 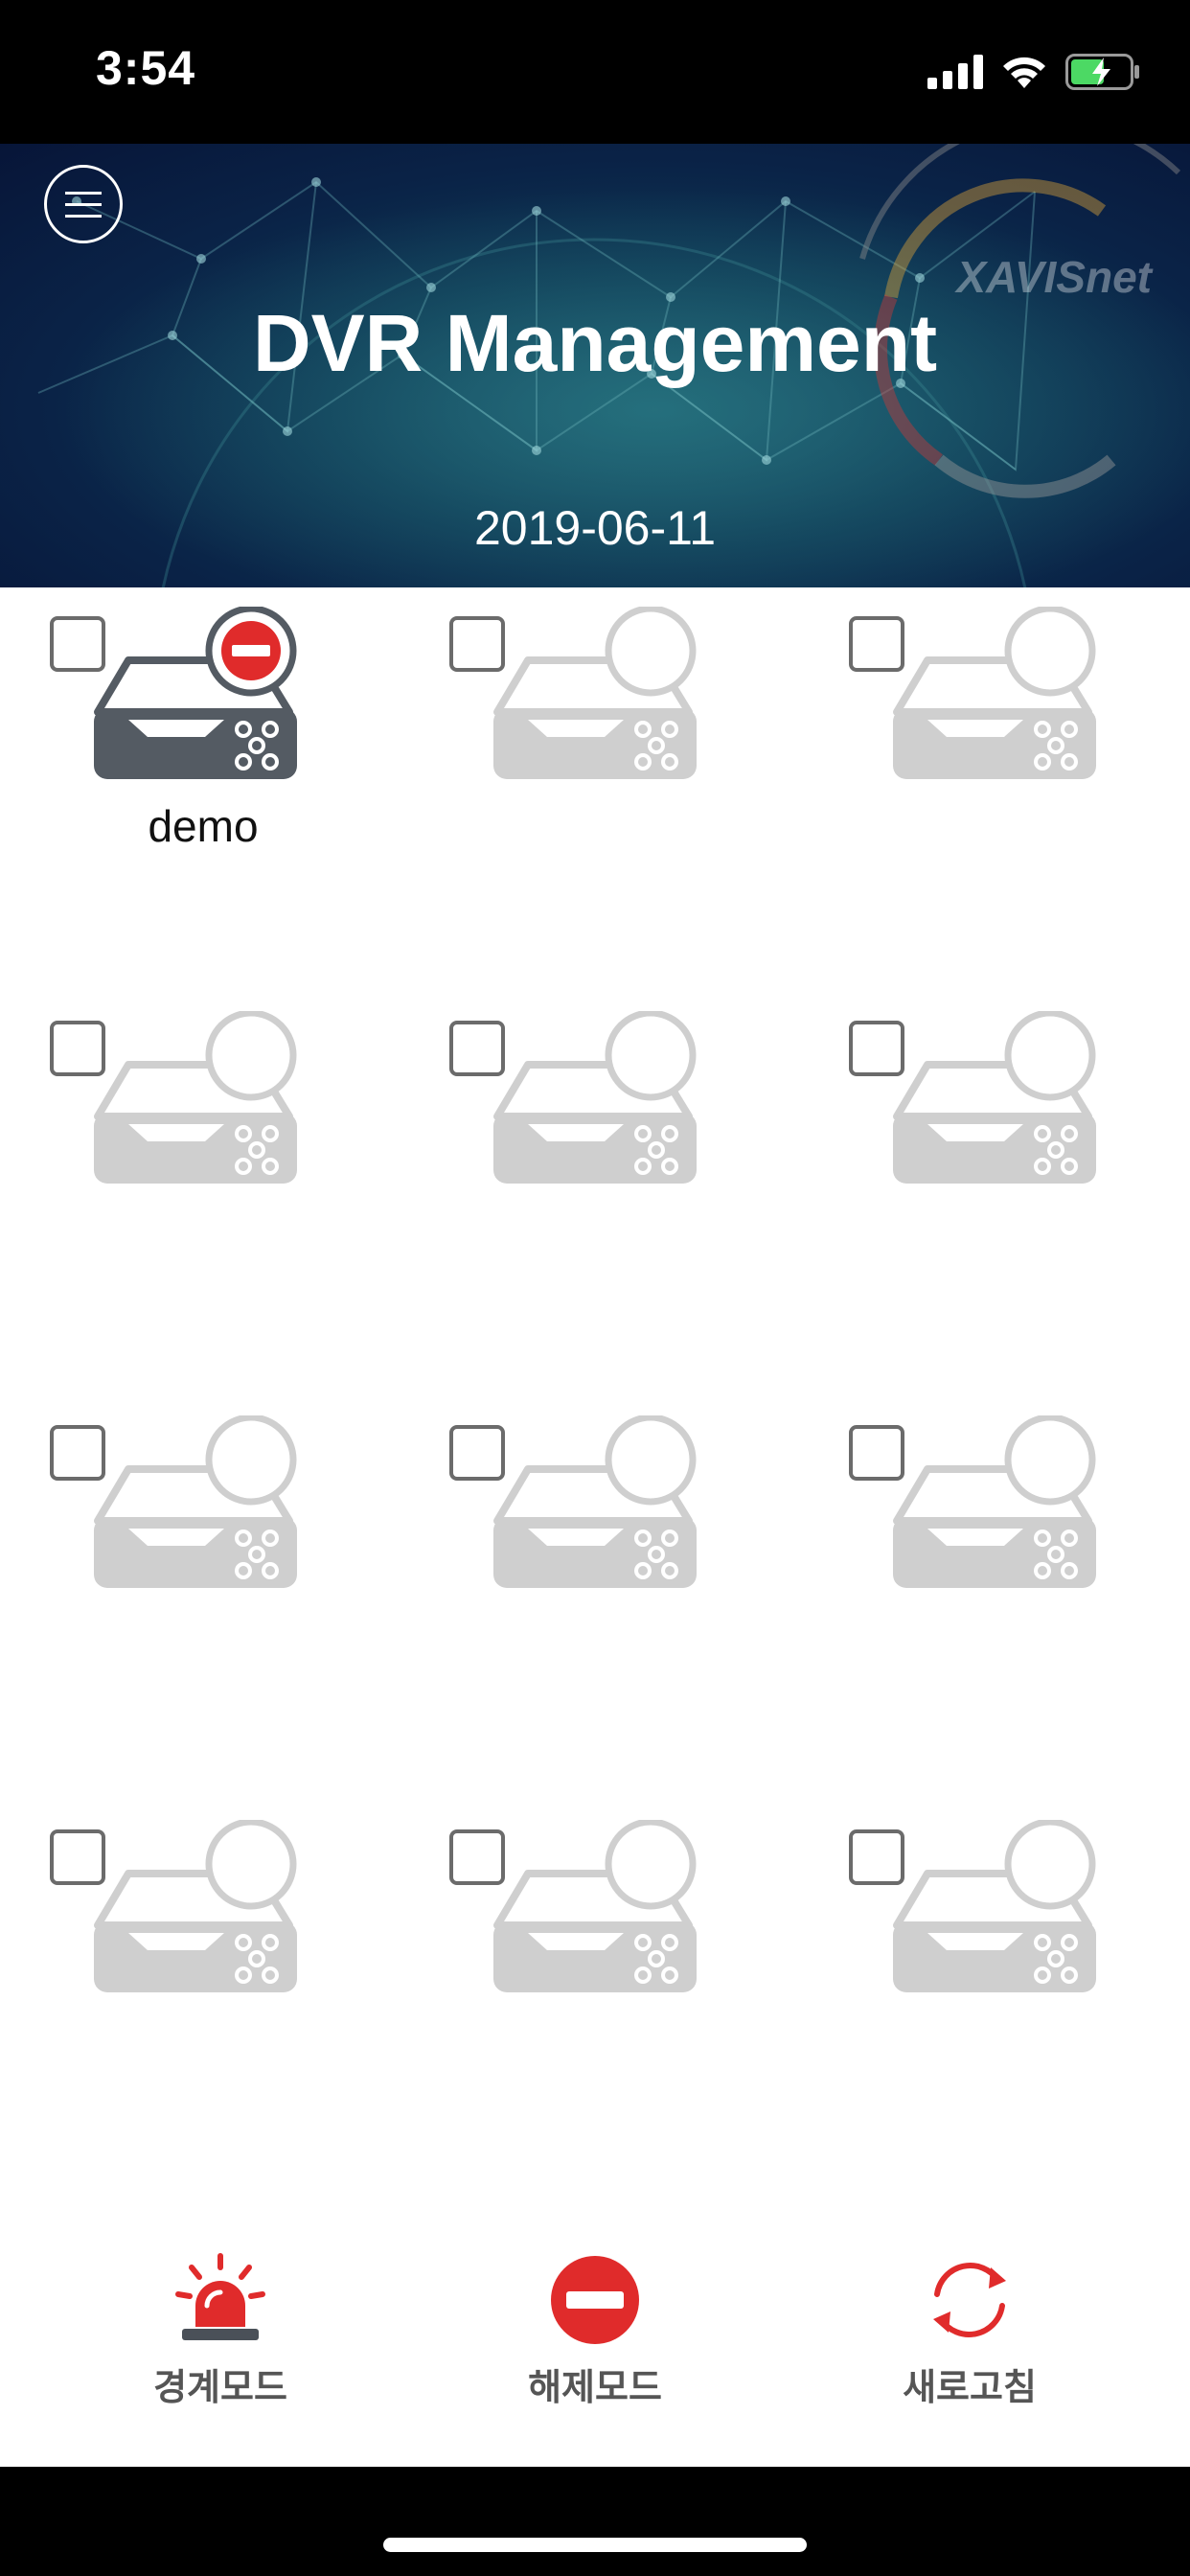 What do you see at coordinates (220, 2387) in the screenshot?
I see `arm-mode-label: 경계모드` at bounding box center [220, 2387].